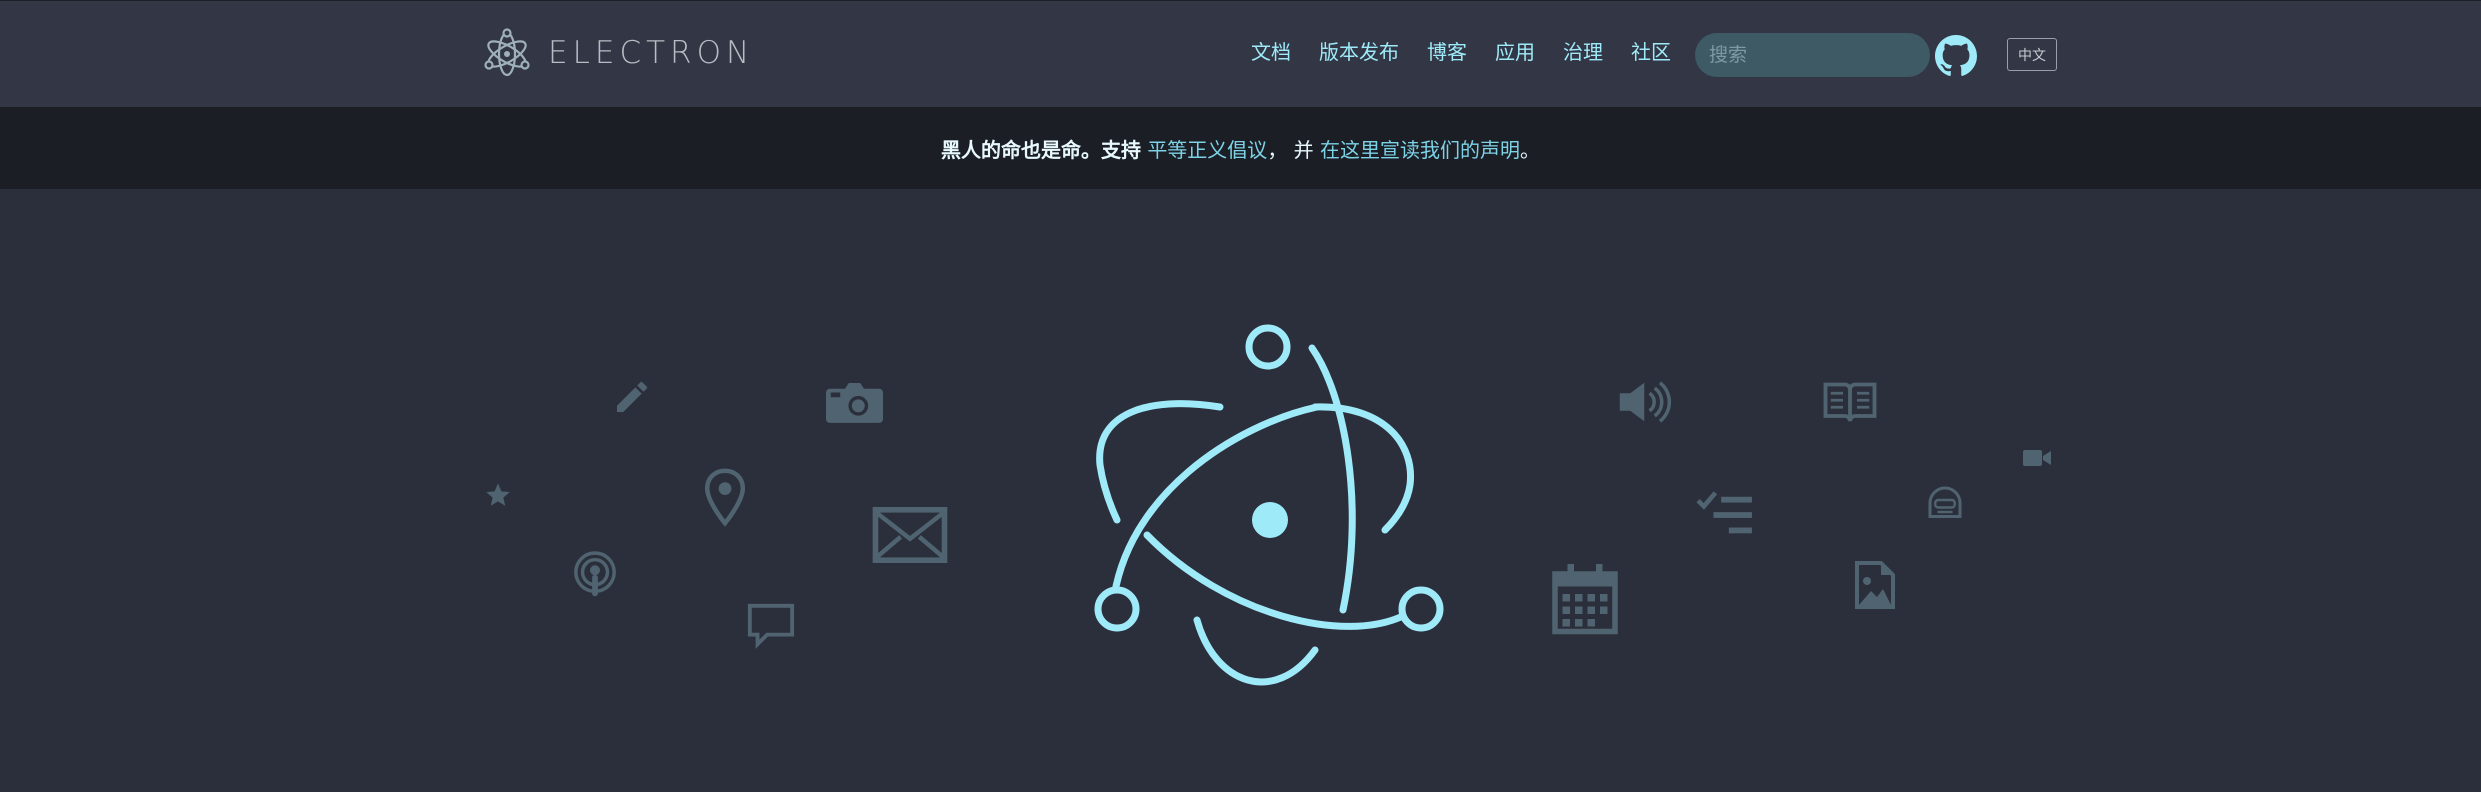  I want to click on search-input, so click(1812, 55).